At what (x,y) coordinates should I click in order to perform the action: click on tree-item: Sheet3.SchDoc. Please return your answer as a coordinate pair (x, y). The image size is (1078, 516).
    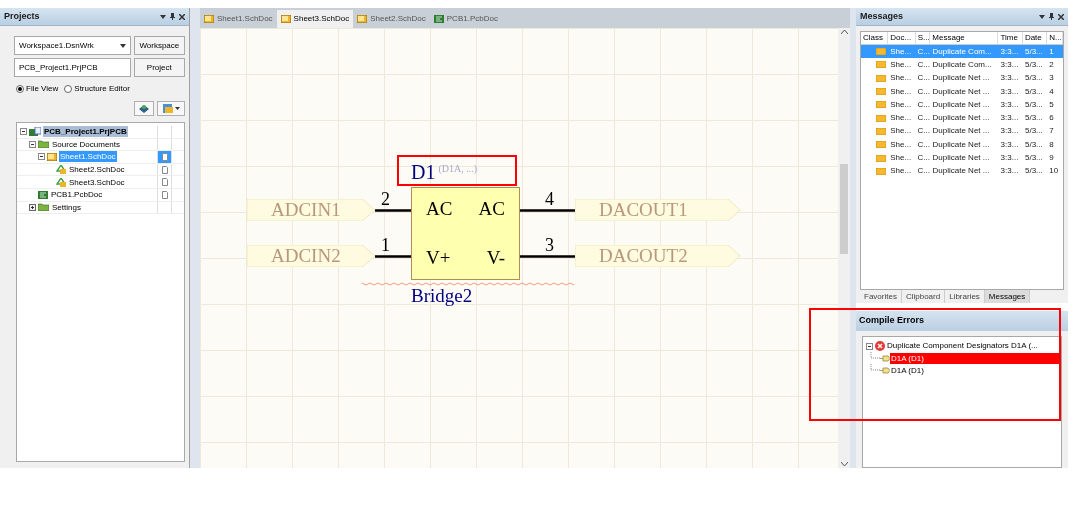
    Looking at the image, I should click on (97, 182).